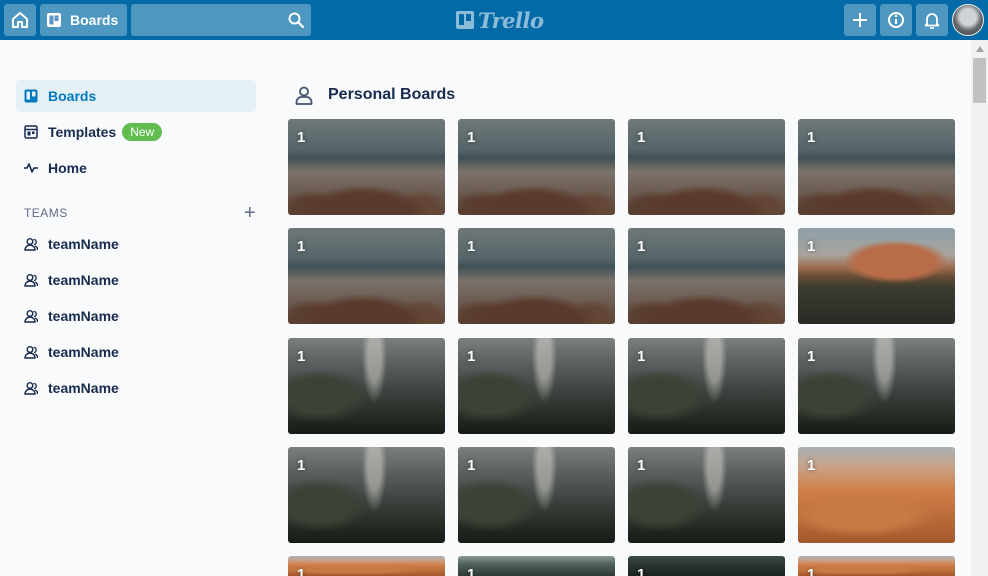  I want to click on personal-boards-heading: Personal Boards, so click(374, 95).